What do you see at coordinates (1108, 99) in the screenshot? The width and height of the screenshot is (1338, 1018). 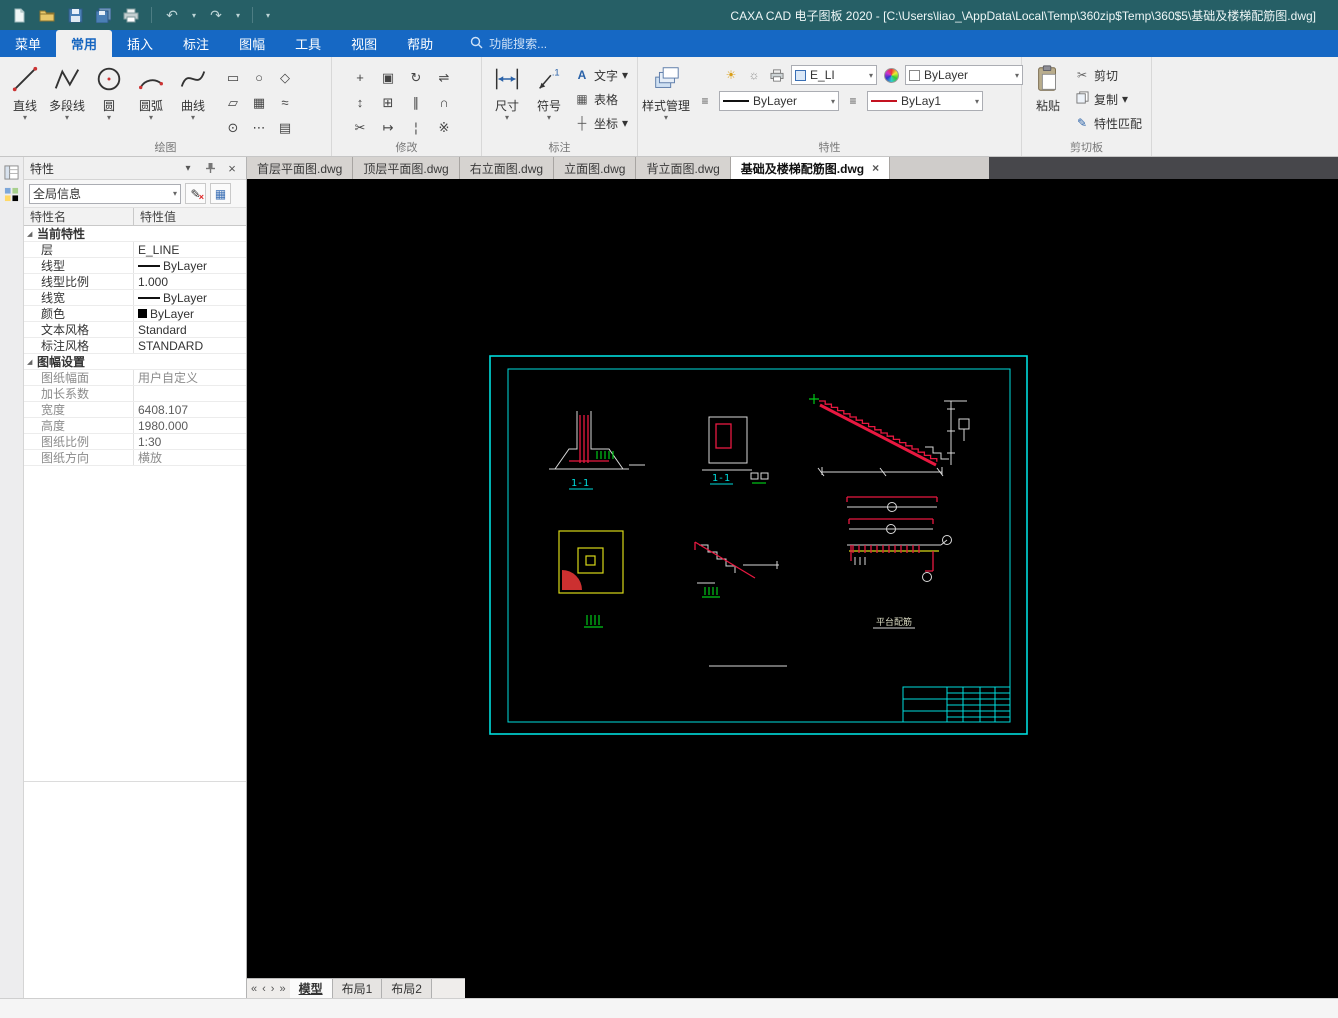 I see `copy-button: 复制 ▾` at bounding box center [1108, 99].